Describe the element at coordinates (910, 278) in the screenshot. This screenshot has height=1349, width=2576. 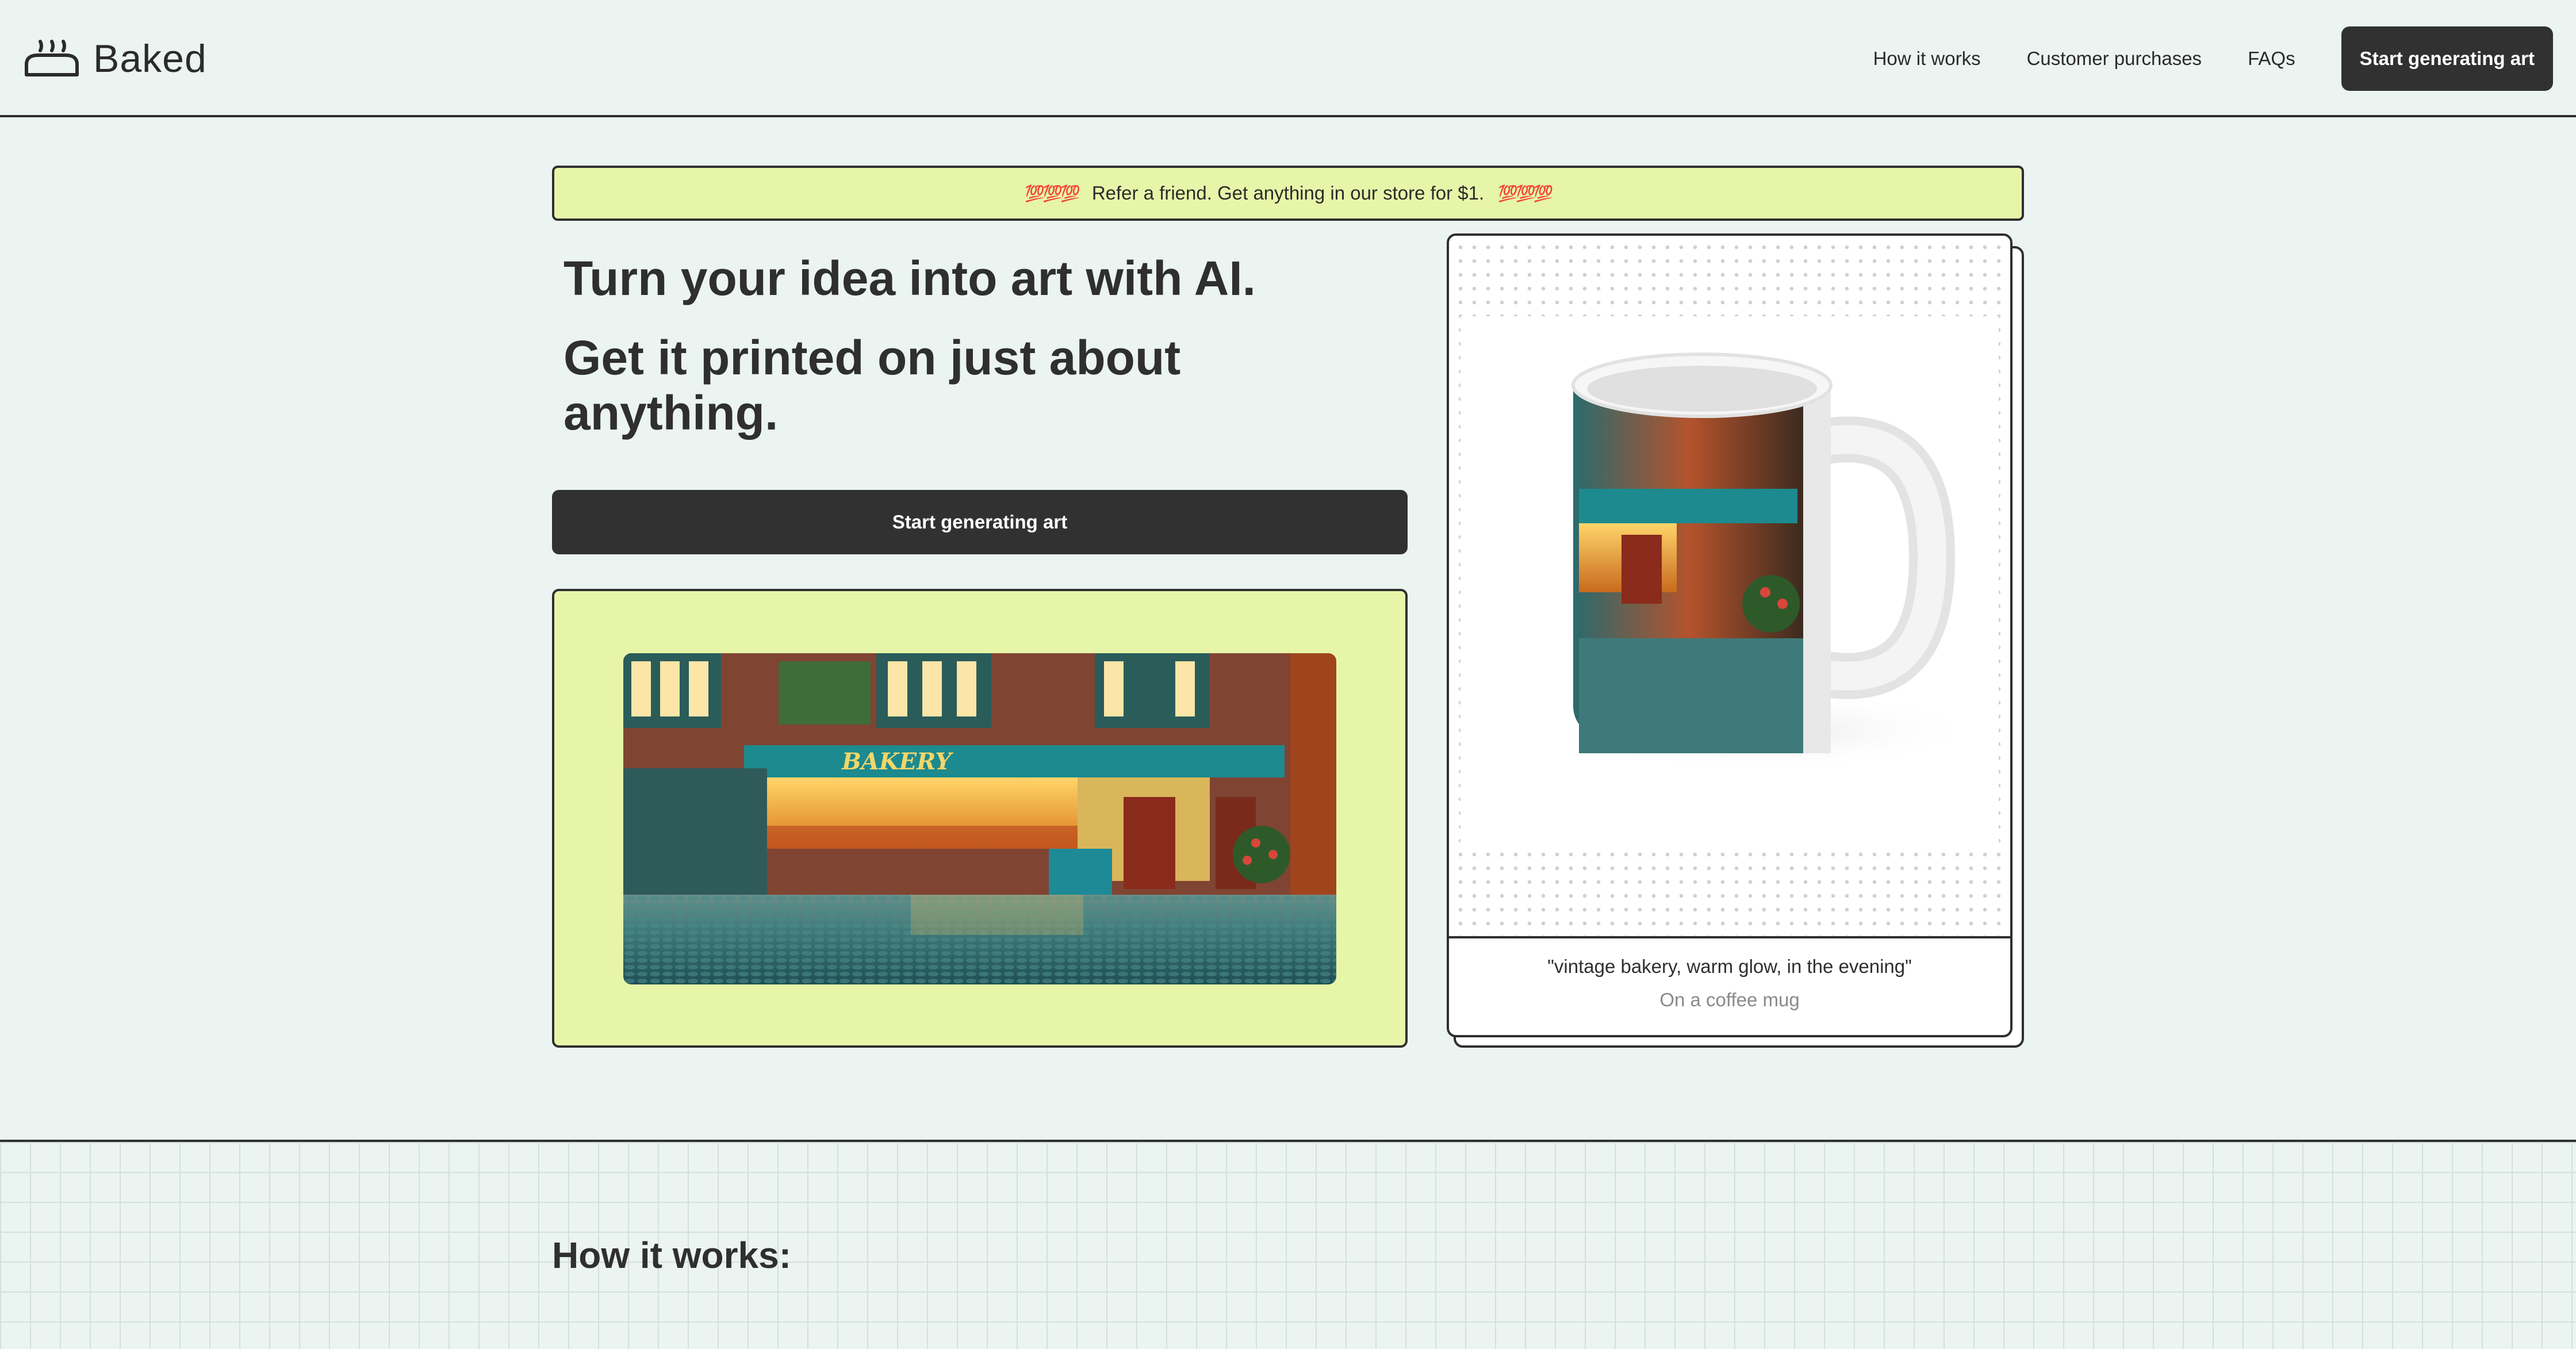
I see `hero-headline: Turn your idea into art with AI.` at that location.